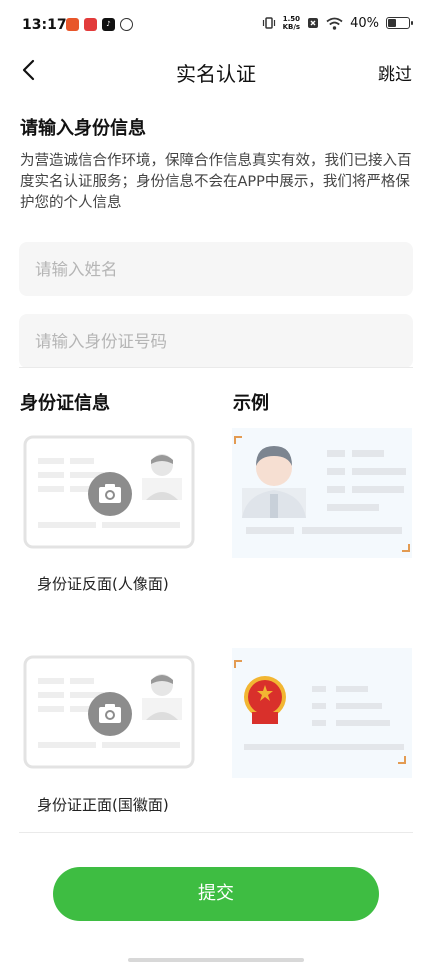  Describe the element at coordinates (216, 74) in the screenshot. I see `page-title: 实名认证` at that location.